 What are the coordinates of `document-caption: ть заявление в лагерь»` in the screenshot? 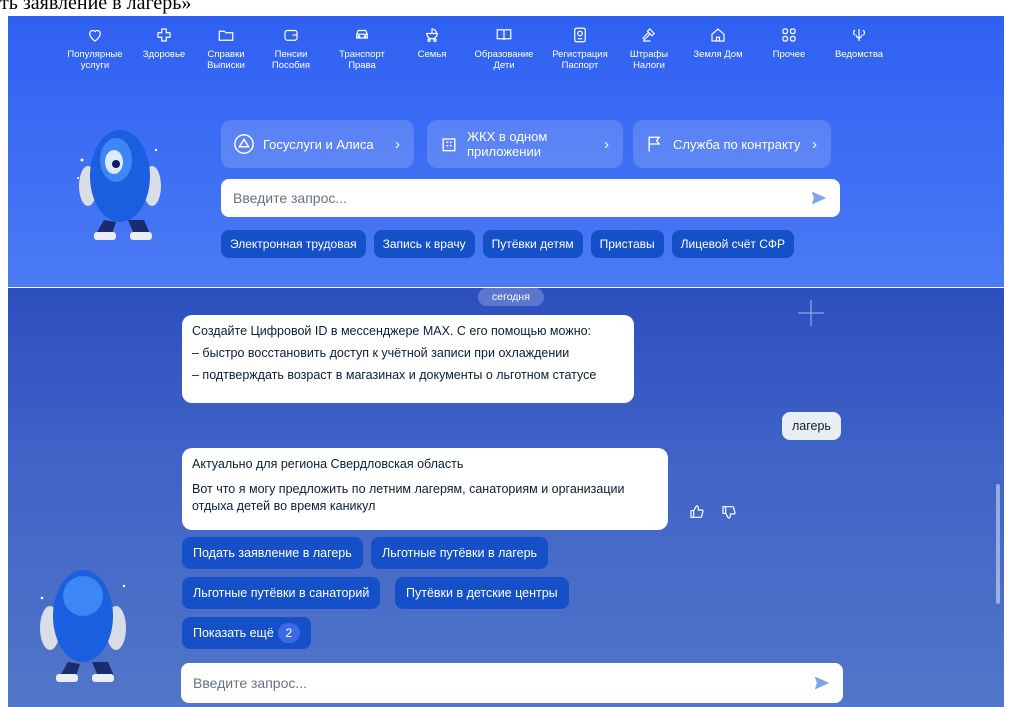 It's located at (96, 7).